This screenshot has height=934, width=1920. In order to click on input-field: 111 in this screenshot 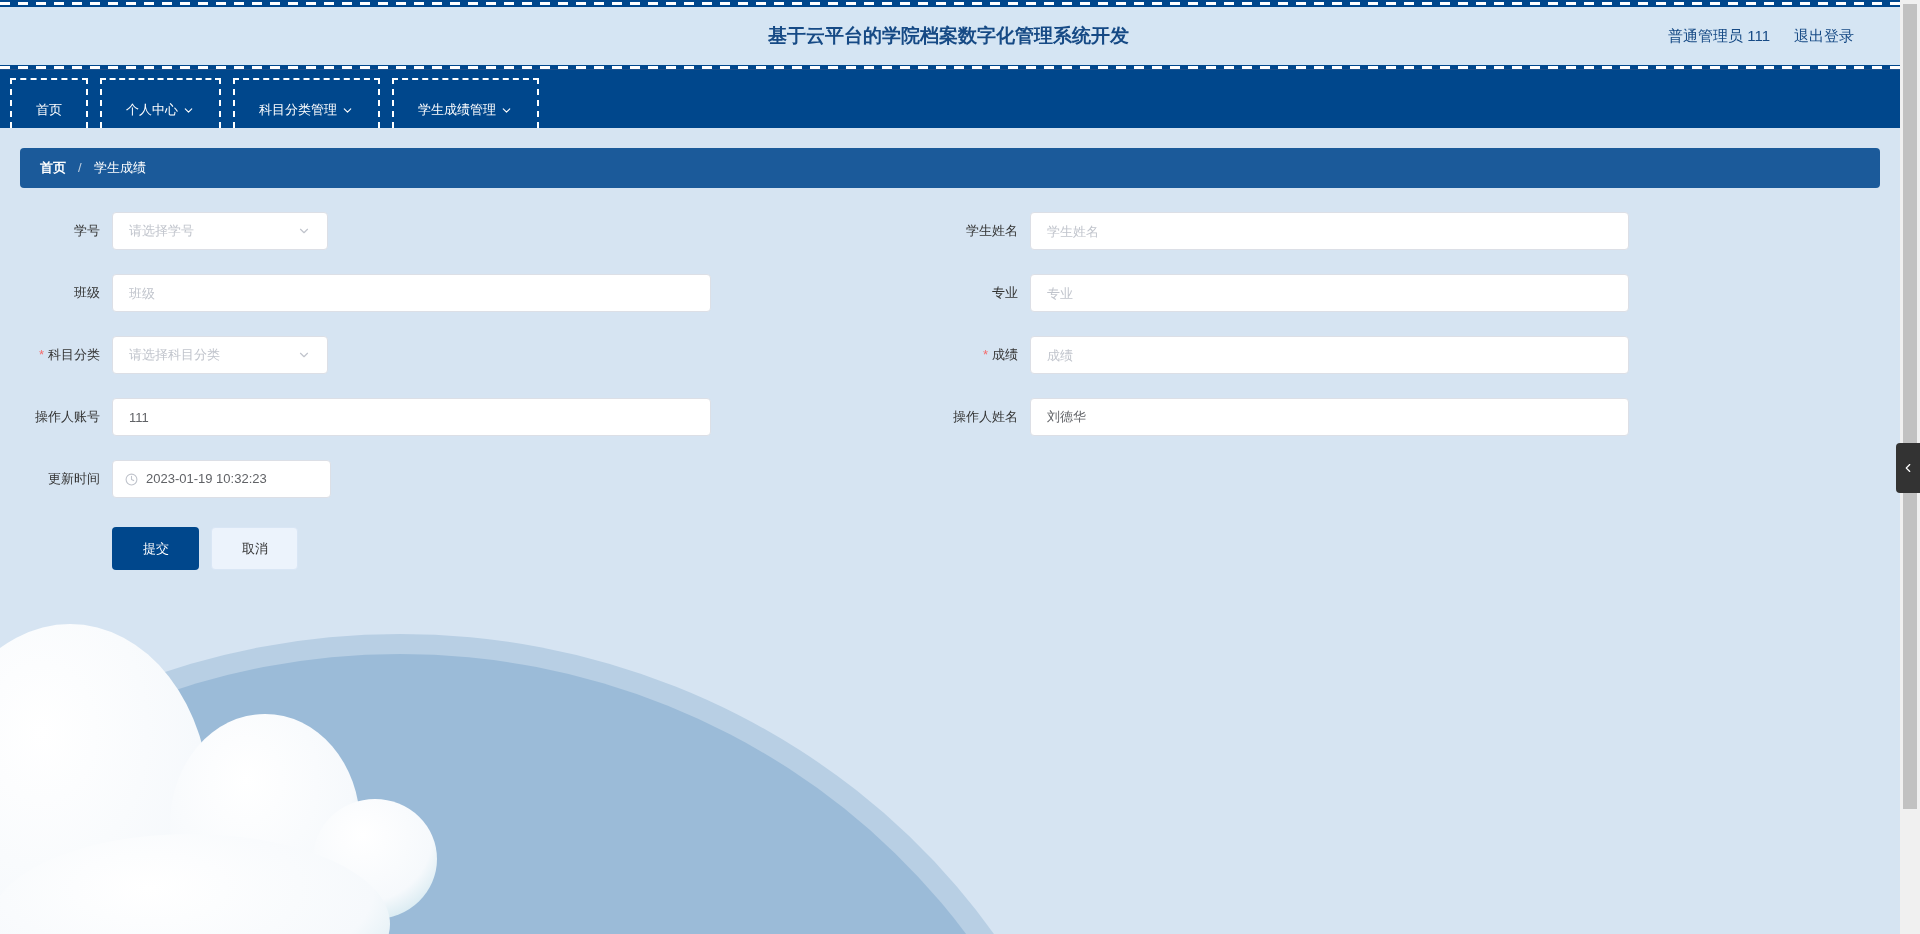, I will do `click(411, 417)`.